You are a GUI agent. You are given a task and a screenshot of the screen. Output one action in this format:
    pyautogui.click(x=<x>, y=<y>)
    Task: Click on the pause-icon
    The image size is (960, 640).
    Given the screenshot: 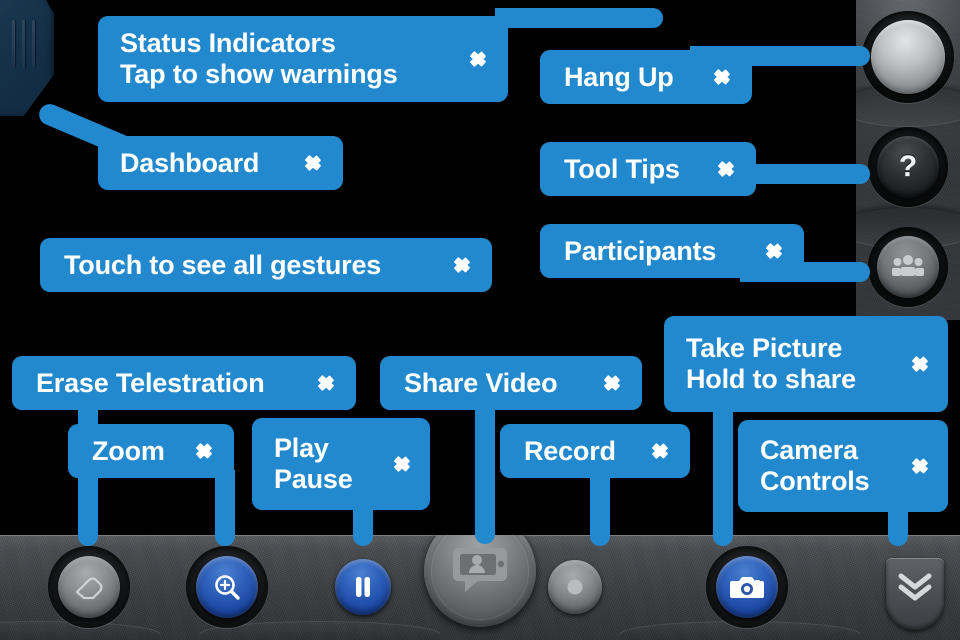 What is the action you would take?
    pyautogui.click(x=363, y=587)
    